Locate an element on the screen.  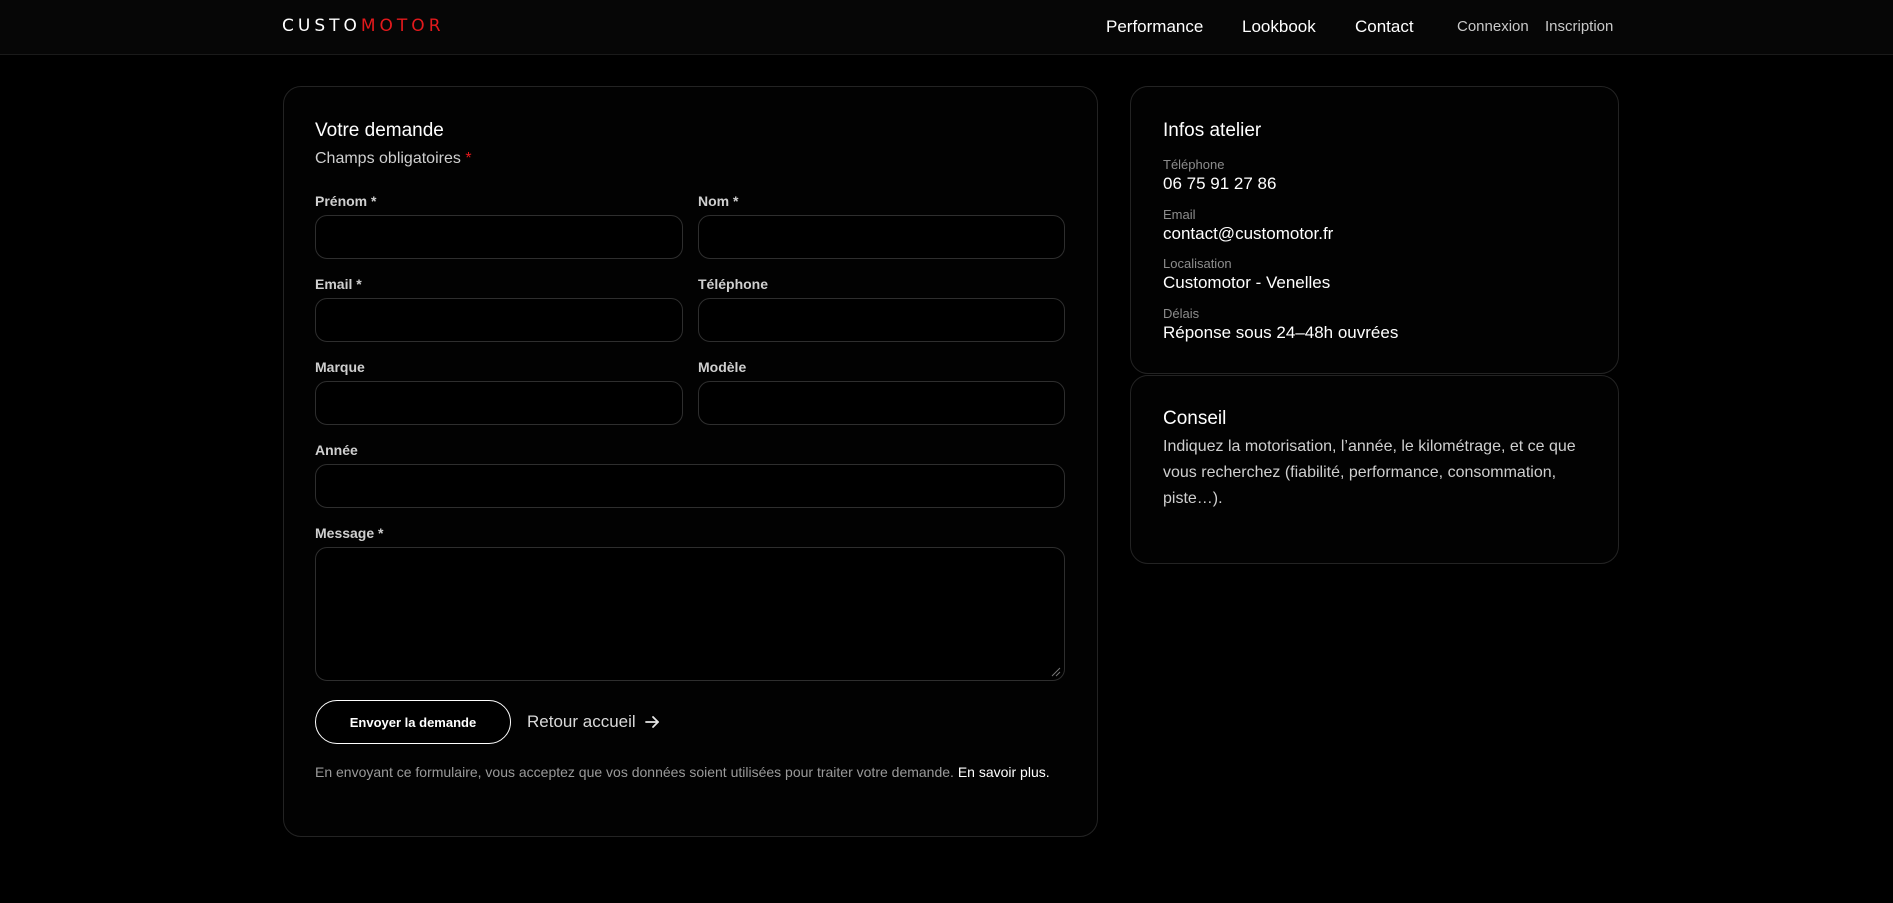
required-note: Champs obligatoires * is located at coordinates (393, 159).